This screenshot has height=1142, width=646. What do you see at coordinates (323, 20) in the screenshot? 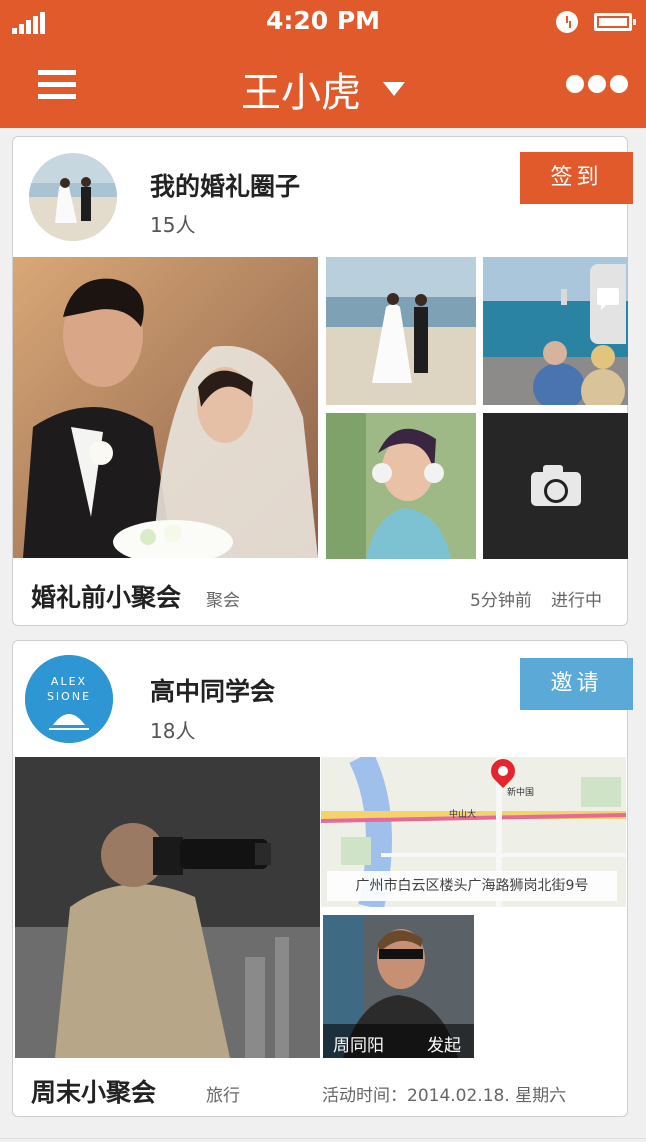
I see `status-time: 4:20 PM` at bounding box center [323, 20].